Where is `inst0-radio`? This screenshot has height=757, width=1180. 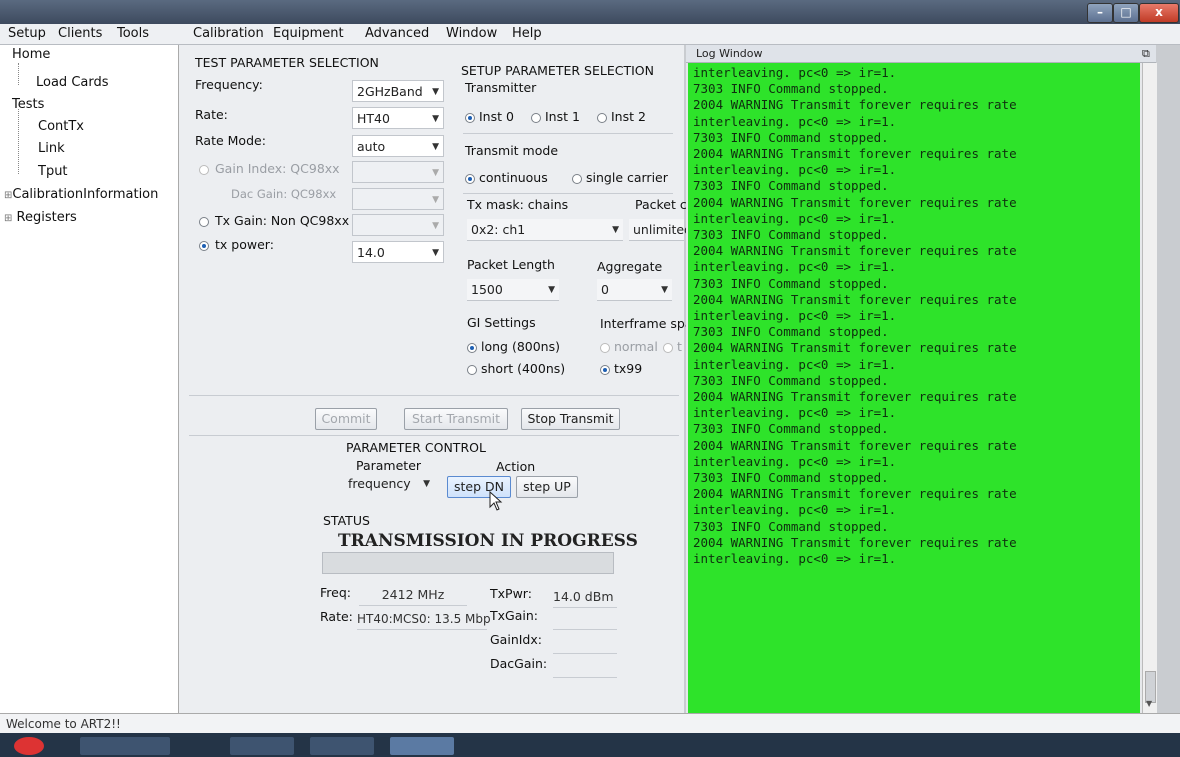
inst0-radio is located at coordinates (470, 118).